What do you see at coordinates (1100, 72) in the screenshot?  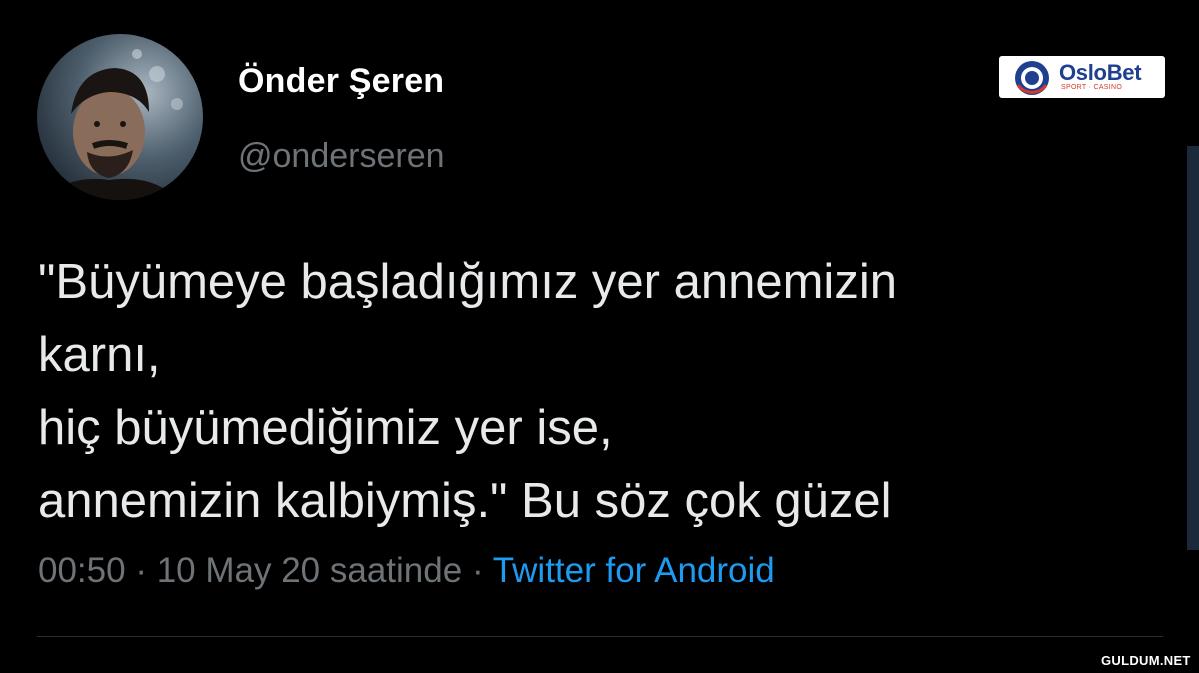 I see `sponsor-name: OsloBet` at bounding box center [1100, 72].